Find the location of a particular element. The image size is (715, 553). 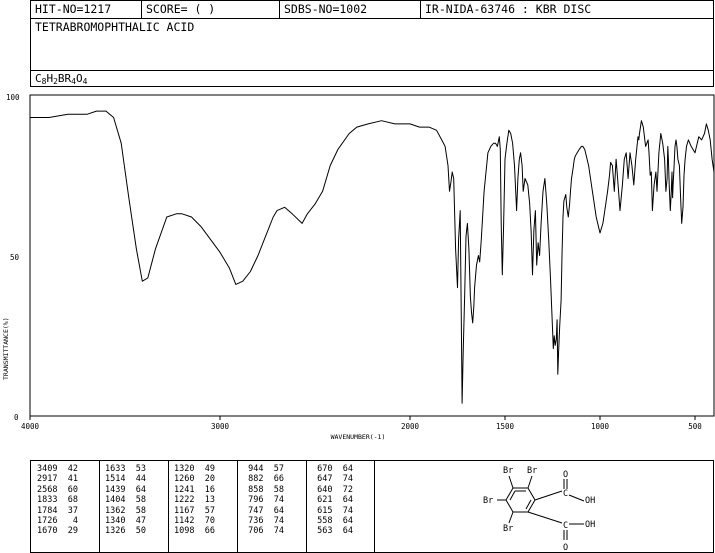

compound-name: TETRABROMOPHTHALIC ACID is located at coordinates (115, 27).